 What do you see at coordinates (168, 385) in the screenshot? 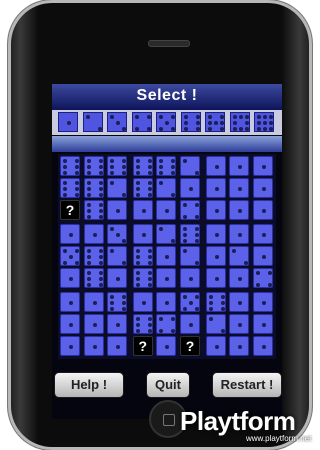
I see `quit-button: Quit` at bounding box center [168, 385].